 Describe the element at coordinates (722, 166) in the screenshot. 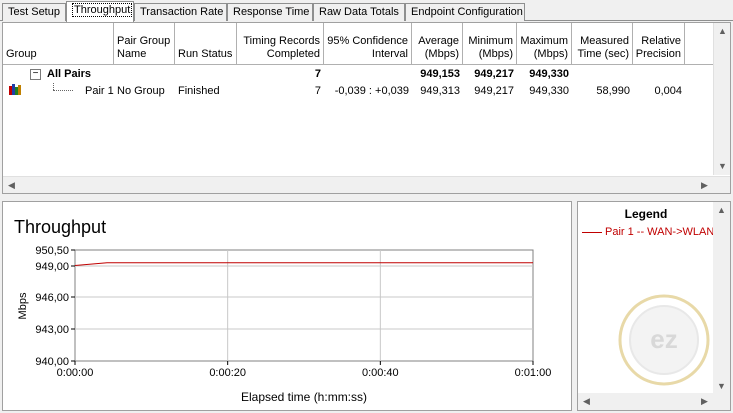

I see `scroll-down-icon: ▼` at that location.